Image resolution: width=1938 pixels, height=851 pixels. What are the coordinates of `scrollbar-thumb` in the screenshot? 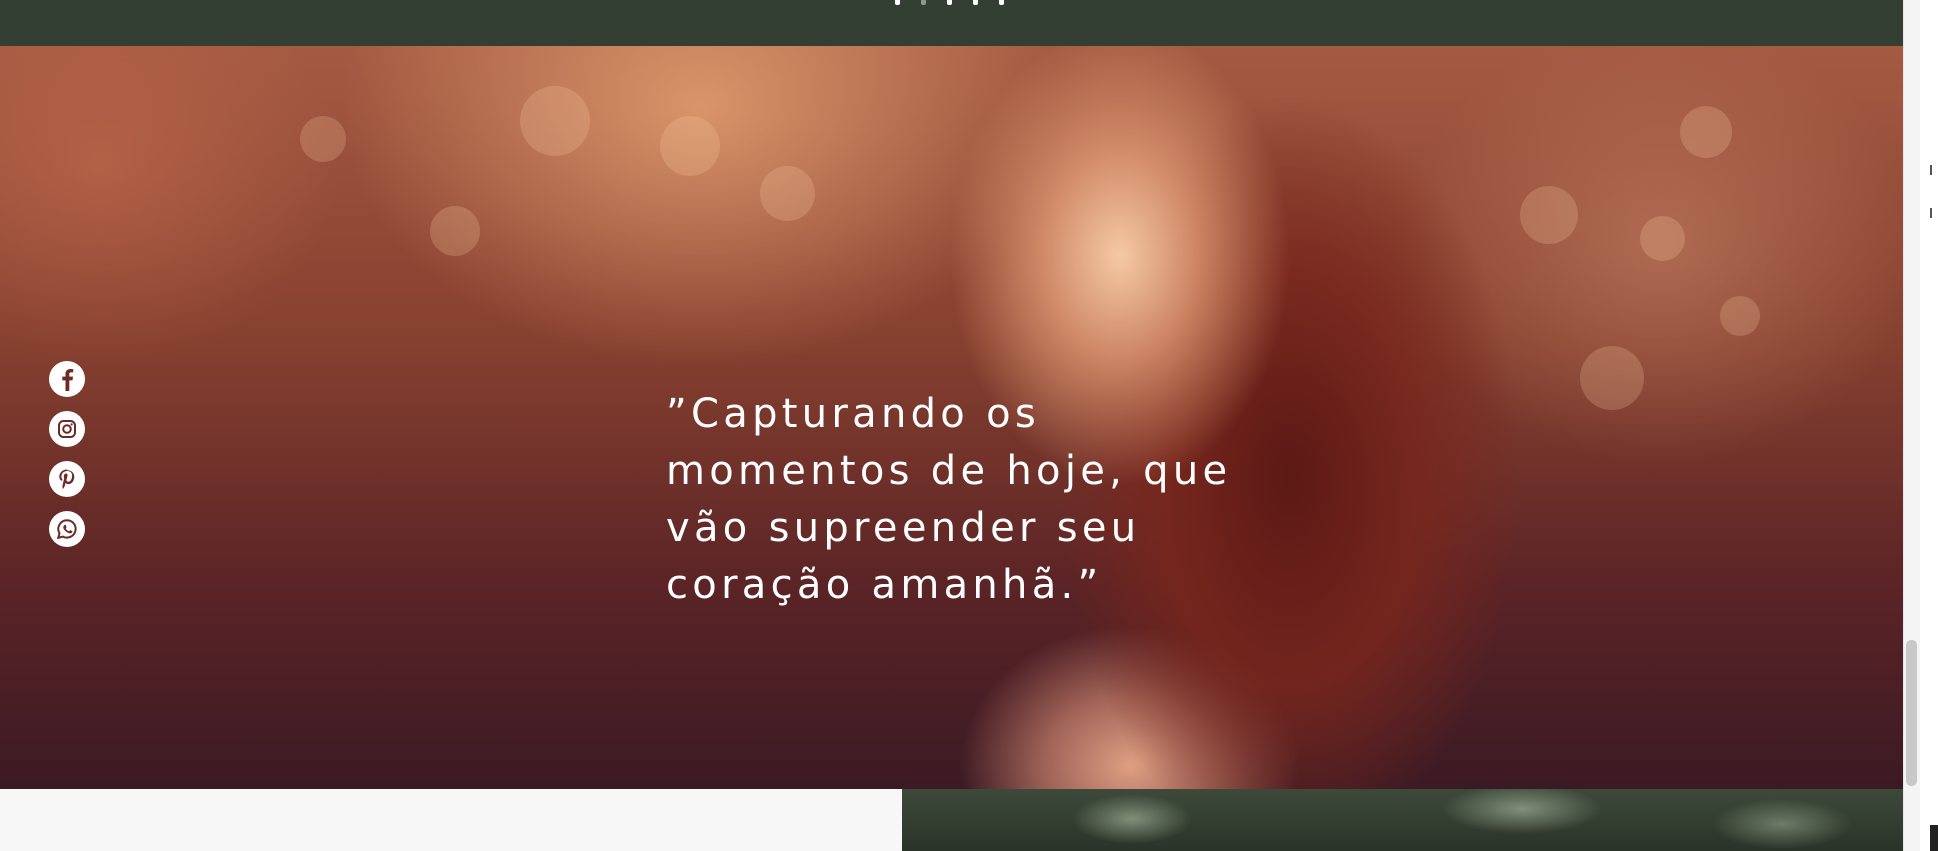 It's located at (1911, 713).